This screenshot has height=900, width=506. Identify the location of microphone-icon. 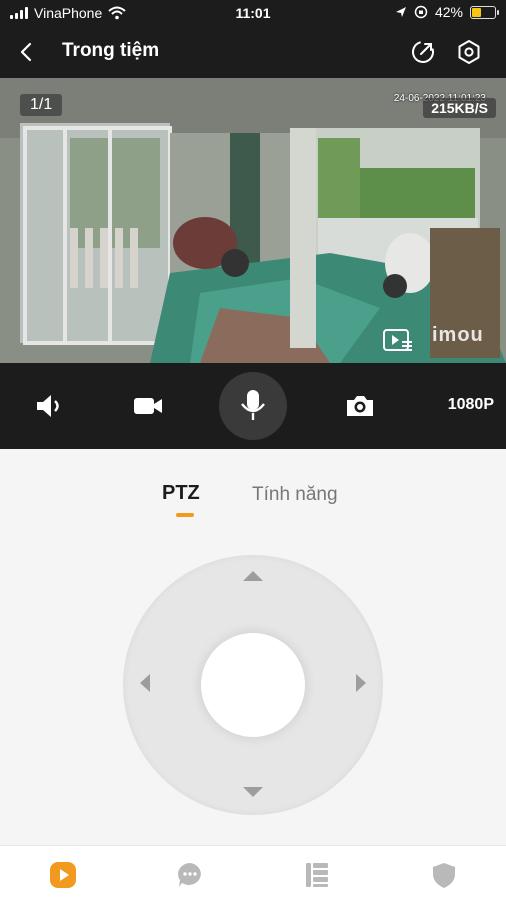
(253, 405).